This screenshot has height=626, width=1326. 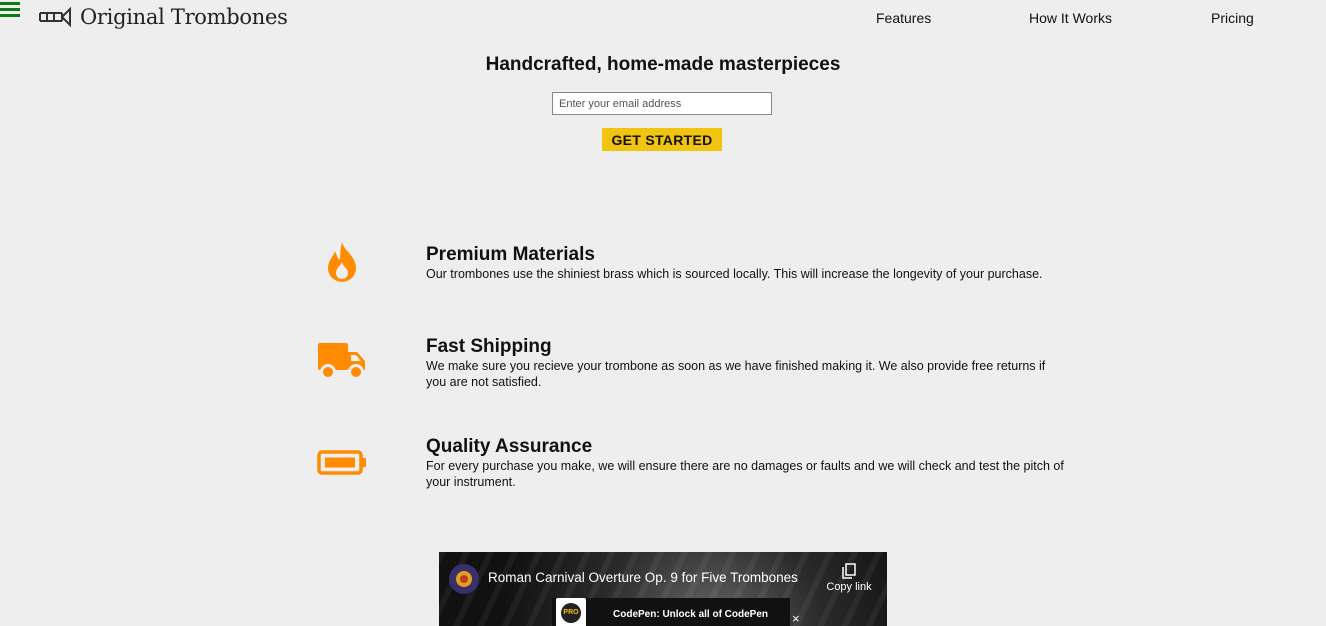 I want to click on close-icon: ×, so click(x=796, y=618).